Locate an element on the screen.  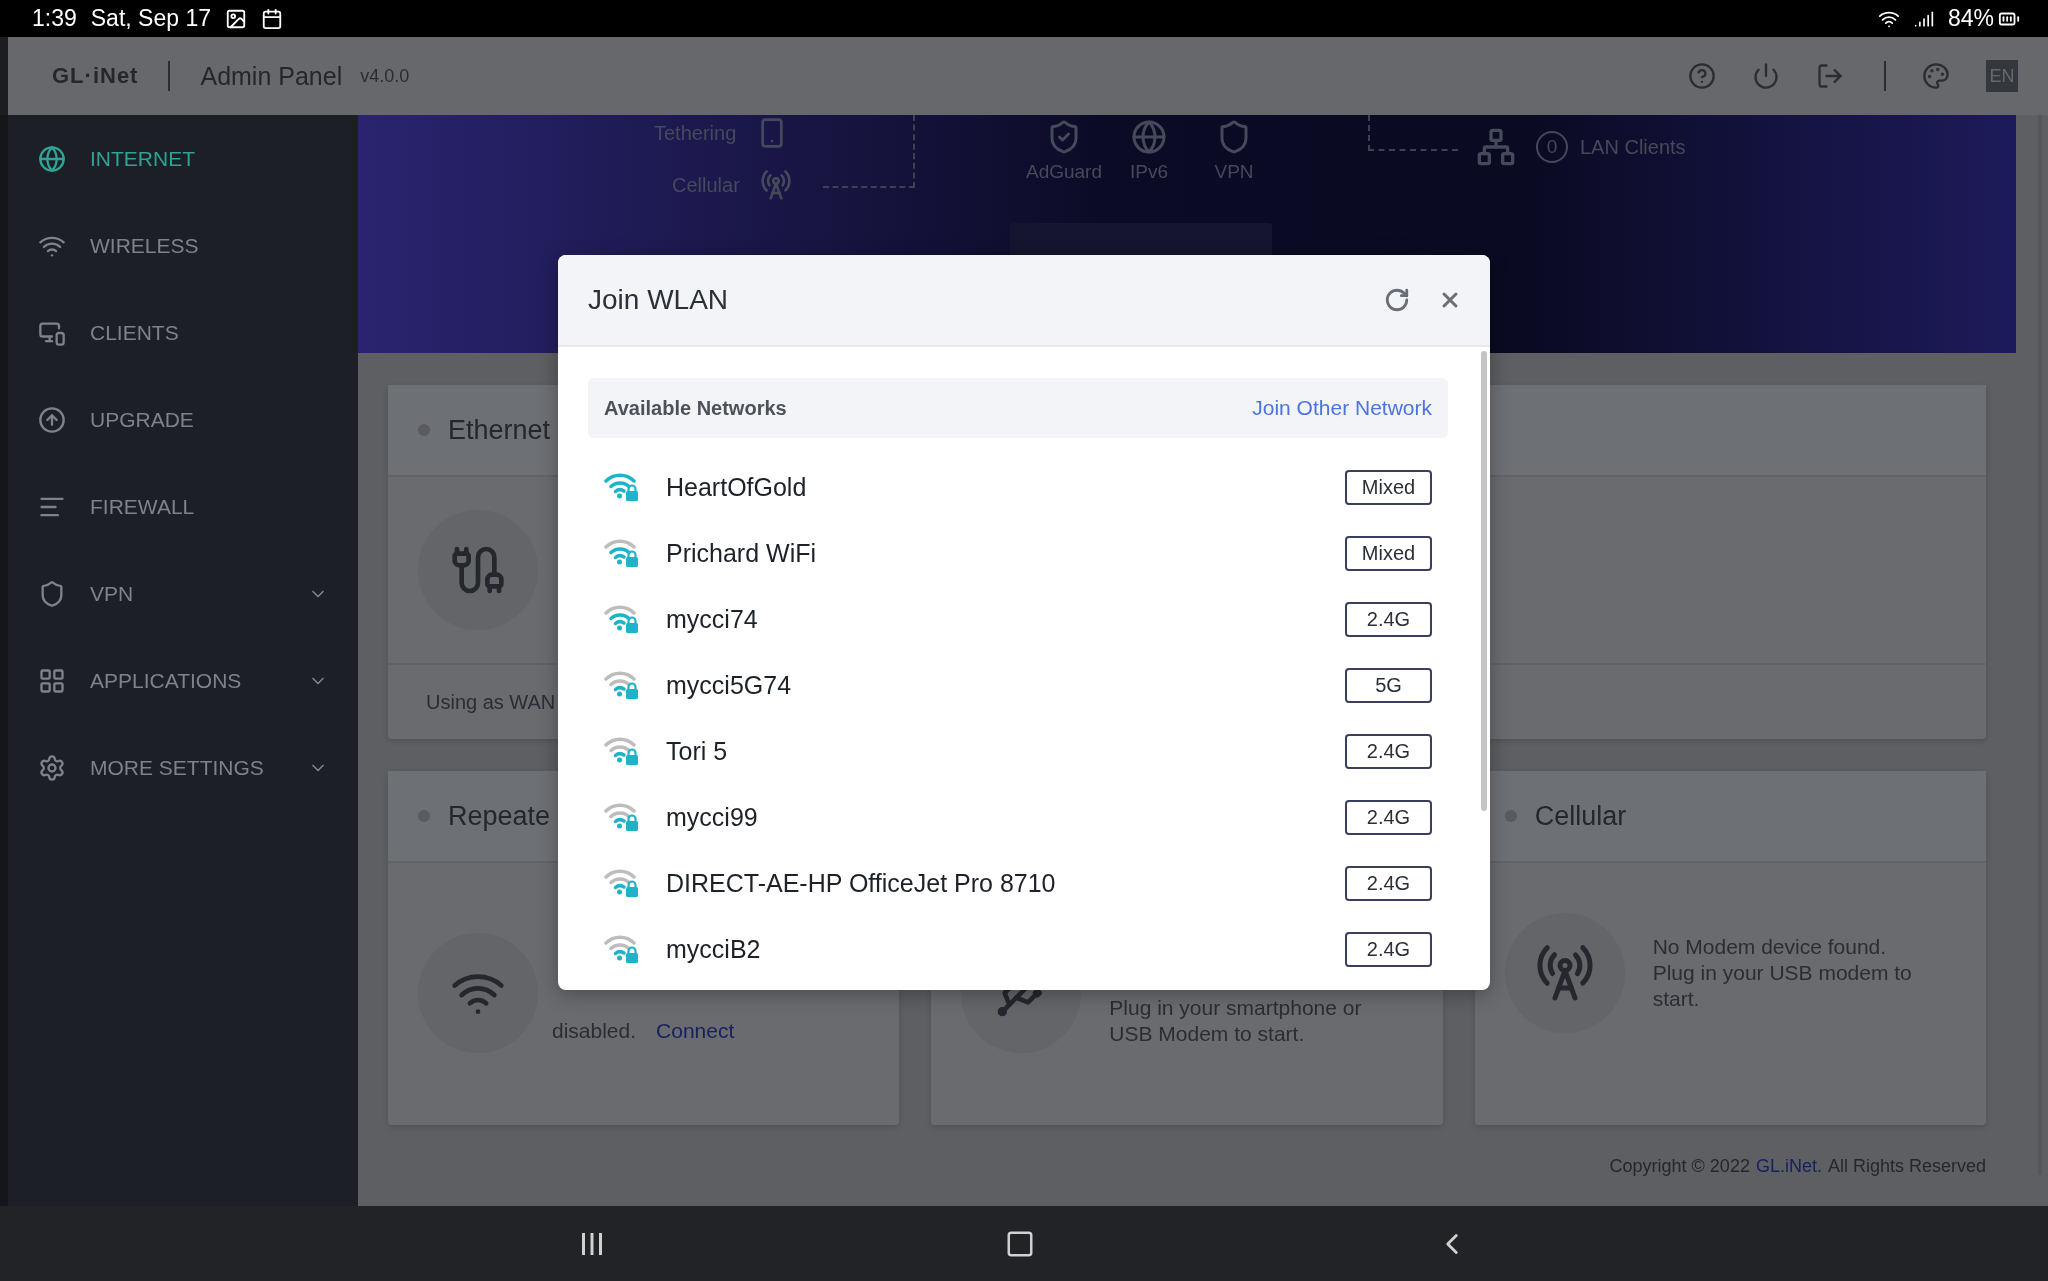
network-row: Prichard WiFi Mixed is located at coordinates (1018, 553).